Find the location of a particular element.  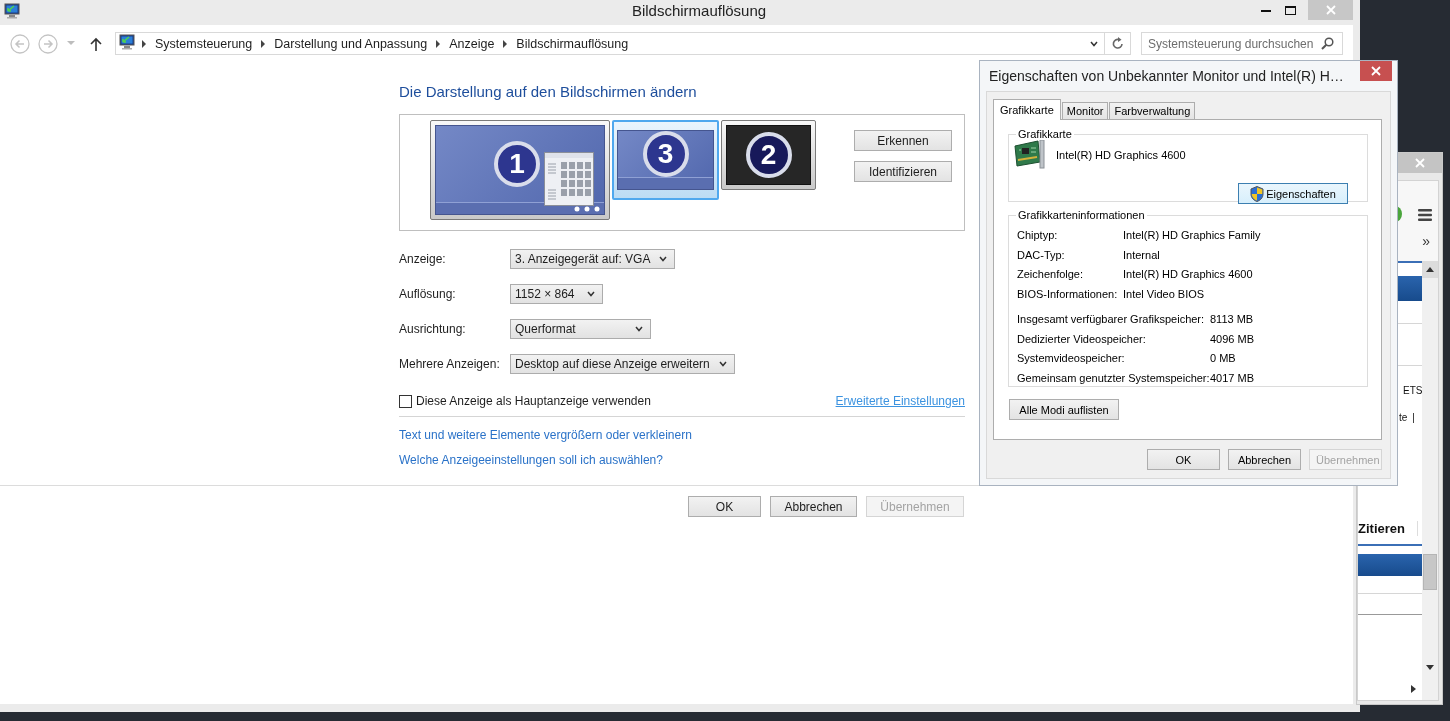

dropdown: 1152 × 864 is located at coordinates (556, 294).